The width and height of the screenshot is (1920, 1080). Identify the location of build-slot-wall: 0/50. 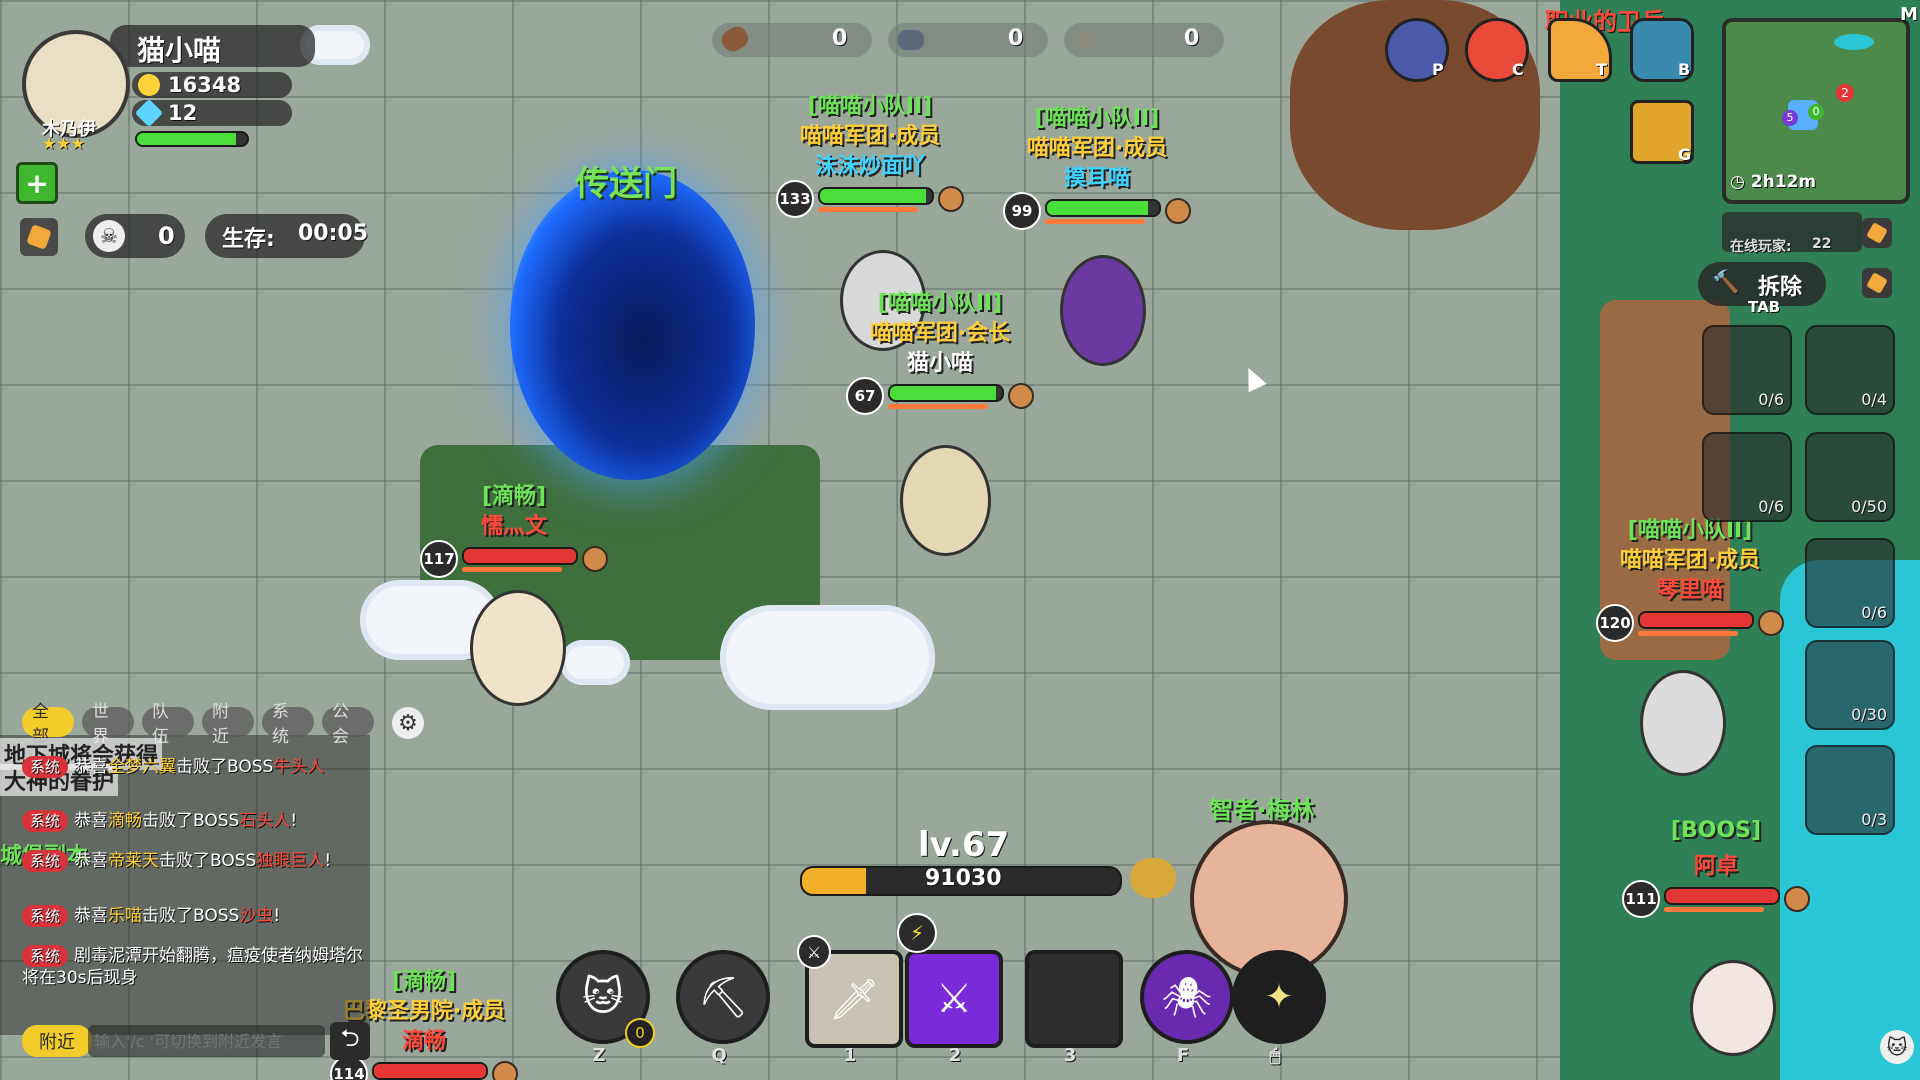
(1850, 477).